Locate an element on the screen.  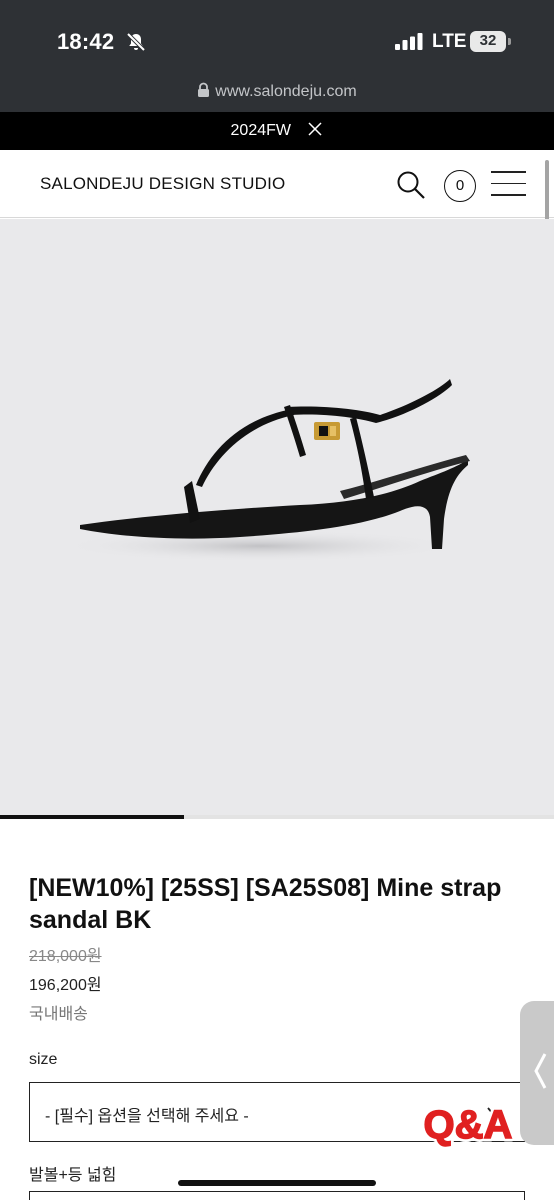
sandal-image is located at coordinates (265, 470).